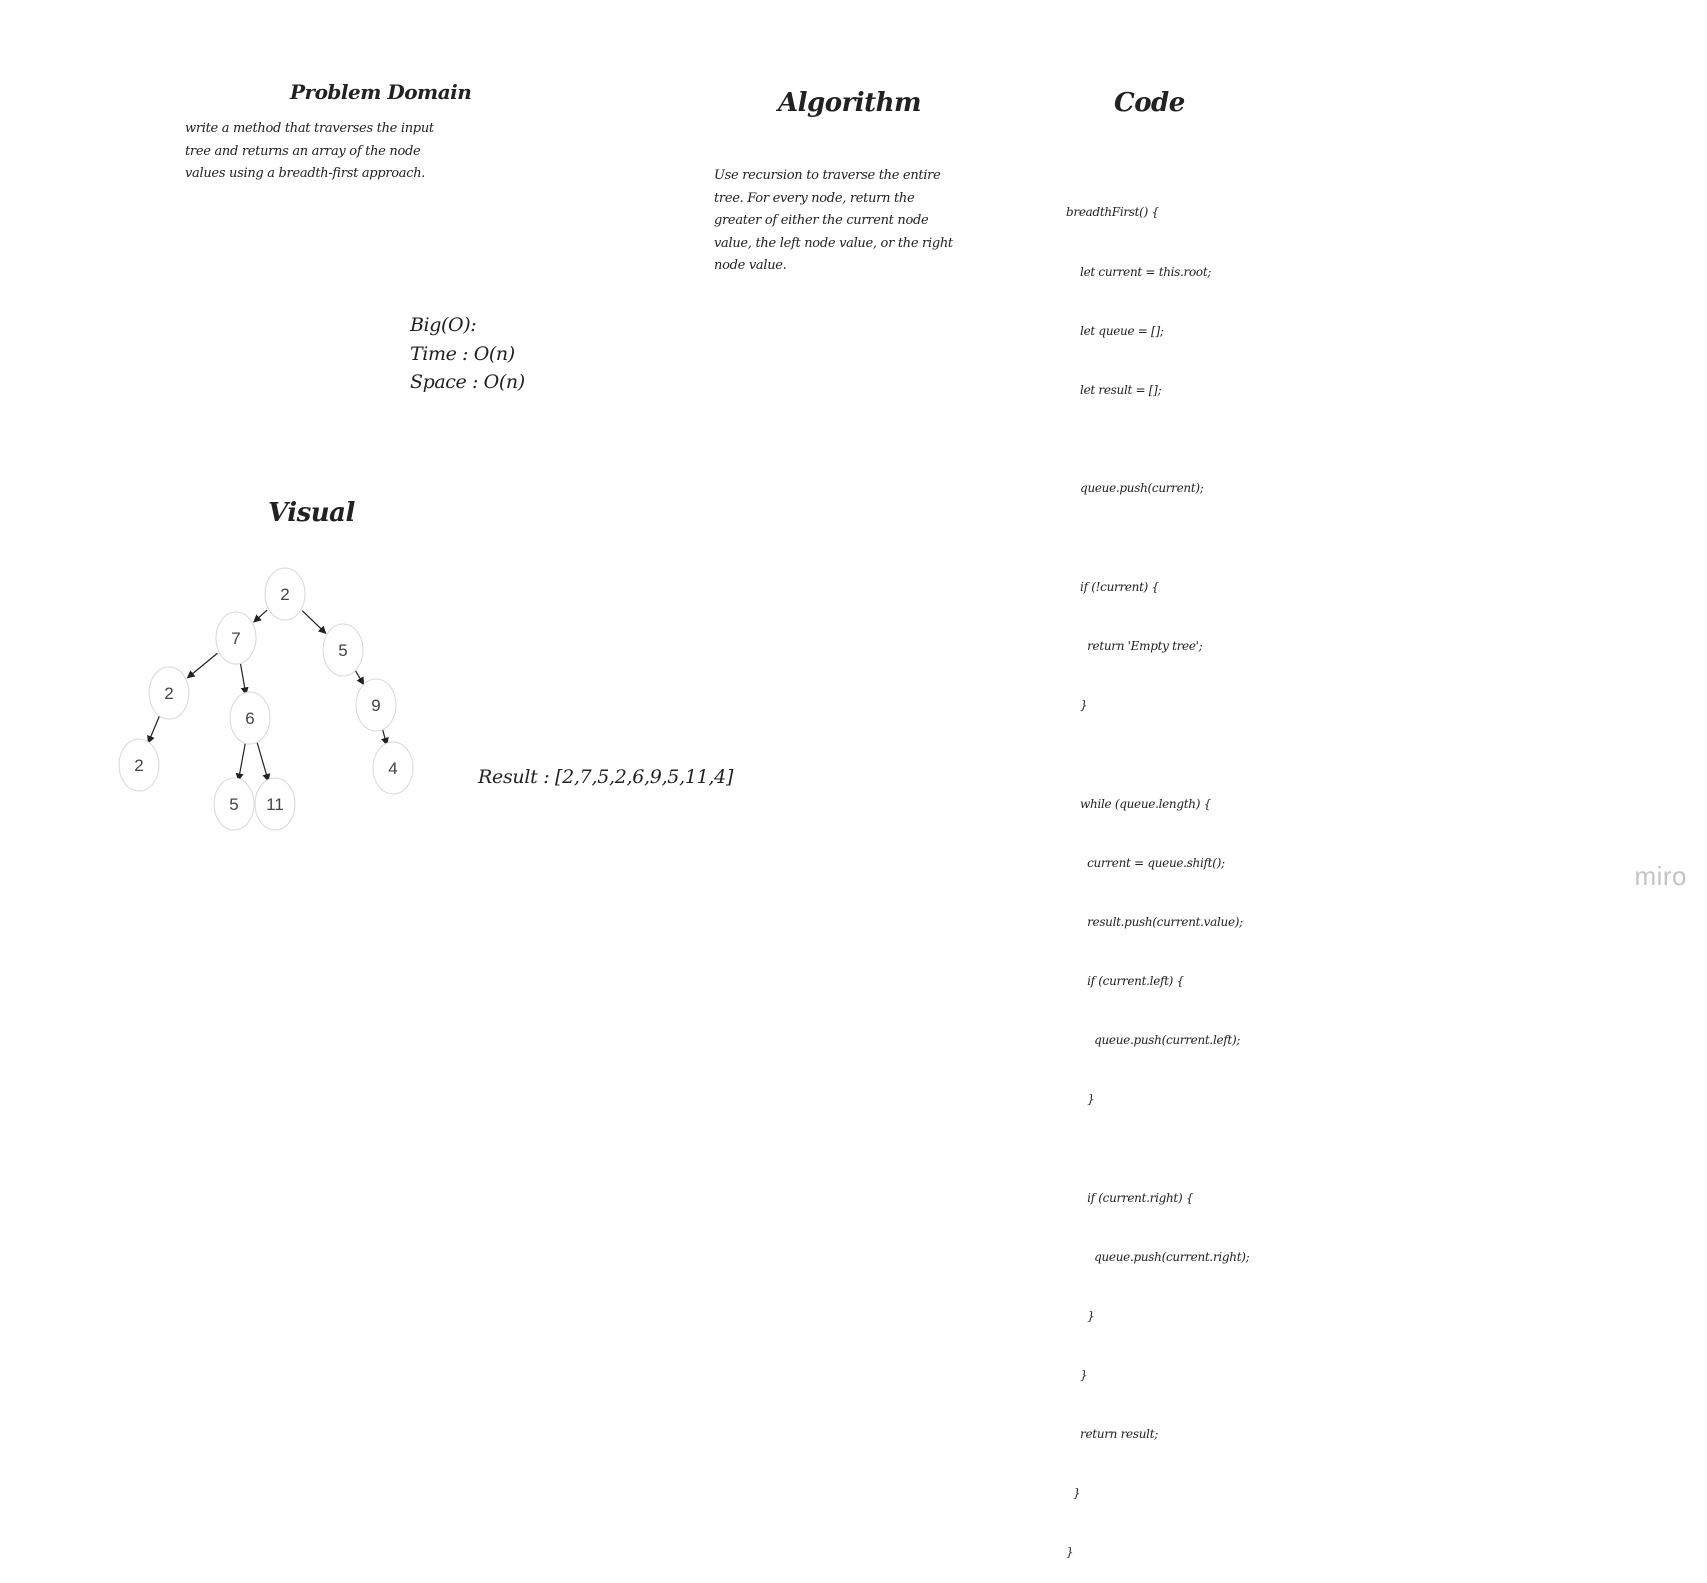  I want to click on tree-node-label: 6, so click(249, 718).